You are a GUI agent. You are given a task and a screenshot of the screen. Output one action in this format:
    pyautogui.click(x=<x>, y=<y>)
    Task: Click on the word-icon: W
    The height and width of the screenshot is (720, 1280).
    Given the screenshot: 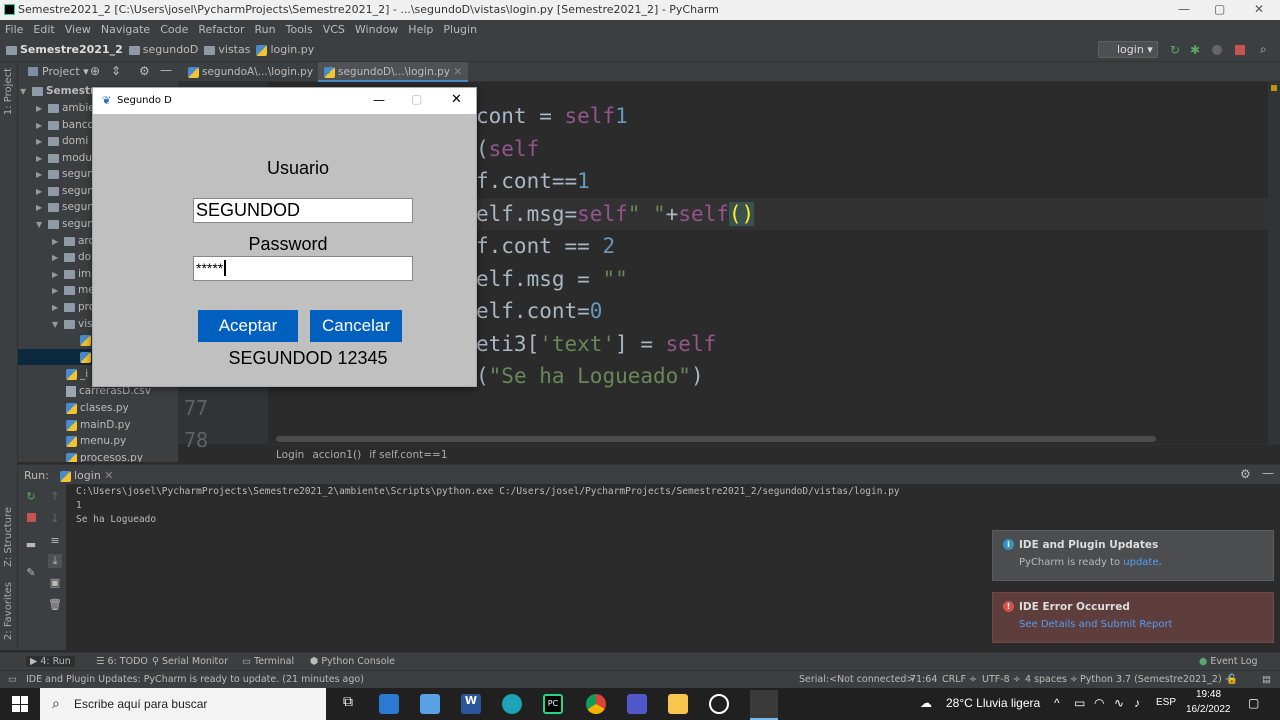 What is the action you would take?
    pyautogui.click(x=471, y=704)
    